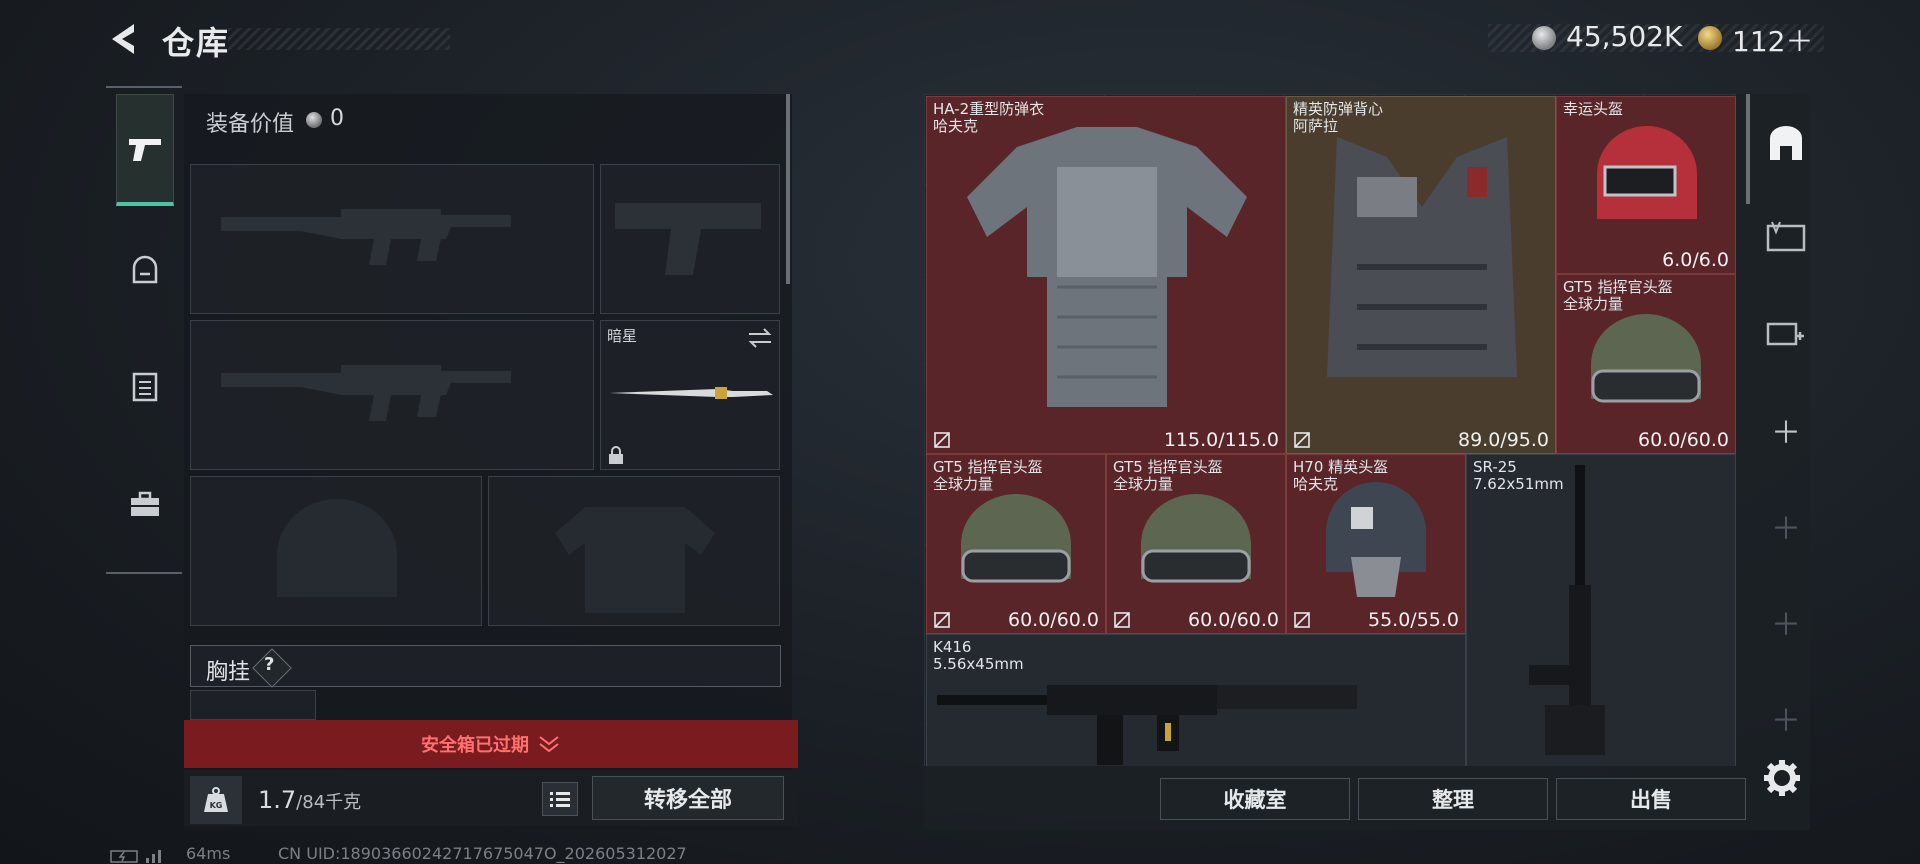  What do you see at coordinates (337, 548) in the screenshot?
I see `helmet-silhouette-icon` at bounding box center [337, 548].